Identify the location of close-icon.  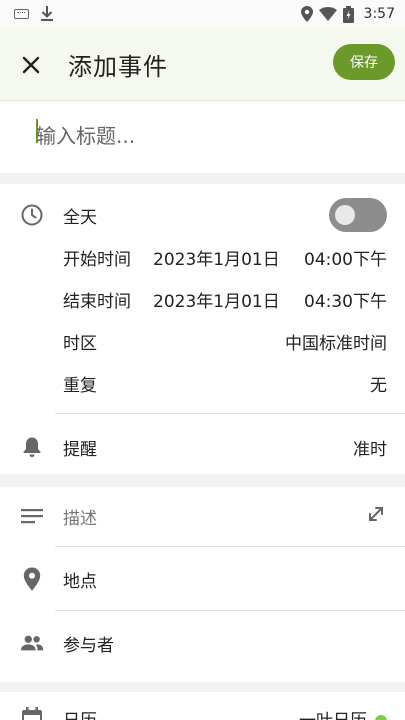
(31, 65).